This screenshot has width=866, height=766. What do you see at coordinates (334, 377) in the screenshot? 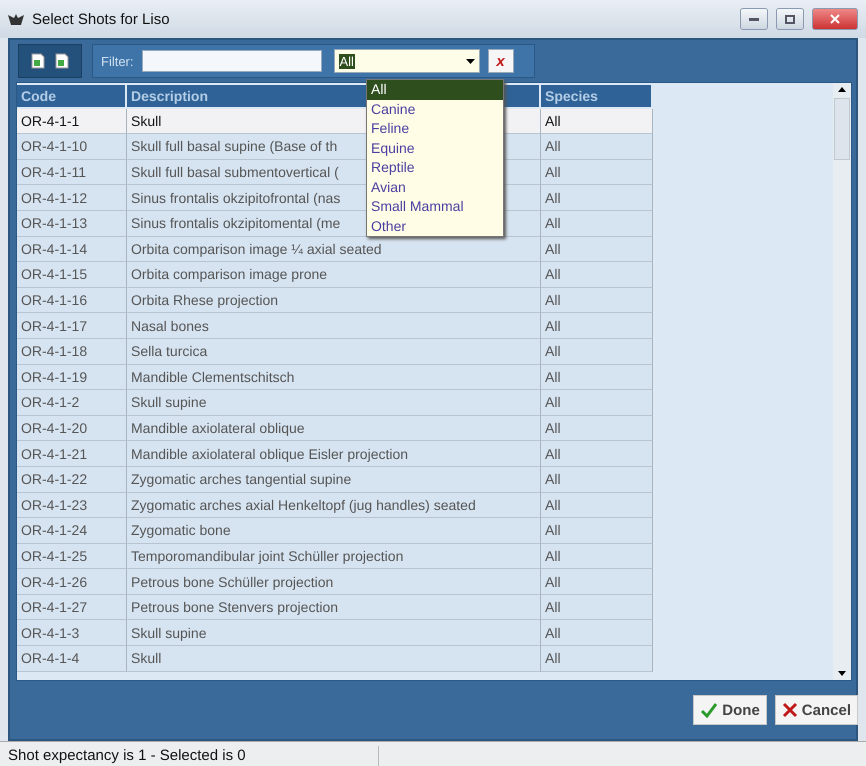
I see `table-cell: Mandible Clementschitsch` at bounding box center [334, 377].